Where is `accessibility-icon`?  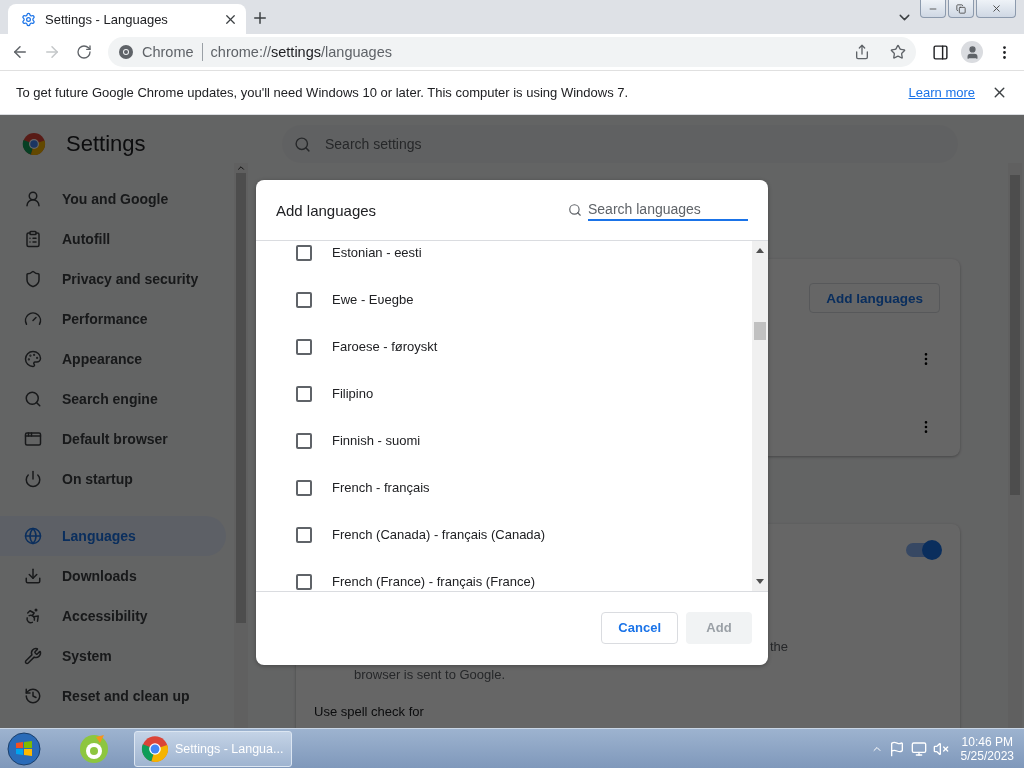 accessibility-icon is located at coordinates (33, 616).